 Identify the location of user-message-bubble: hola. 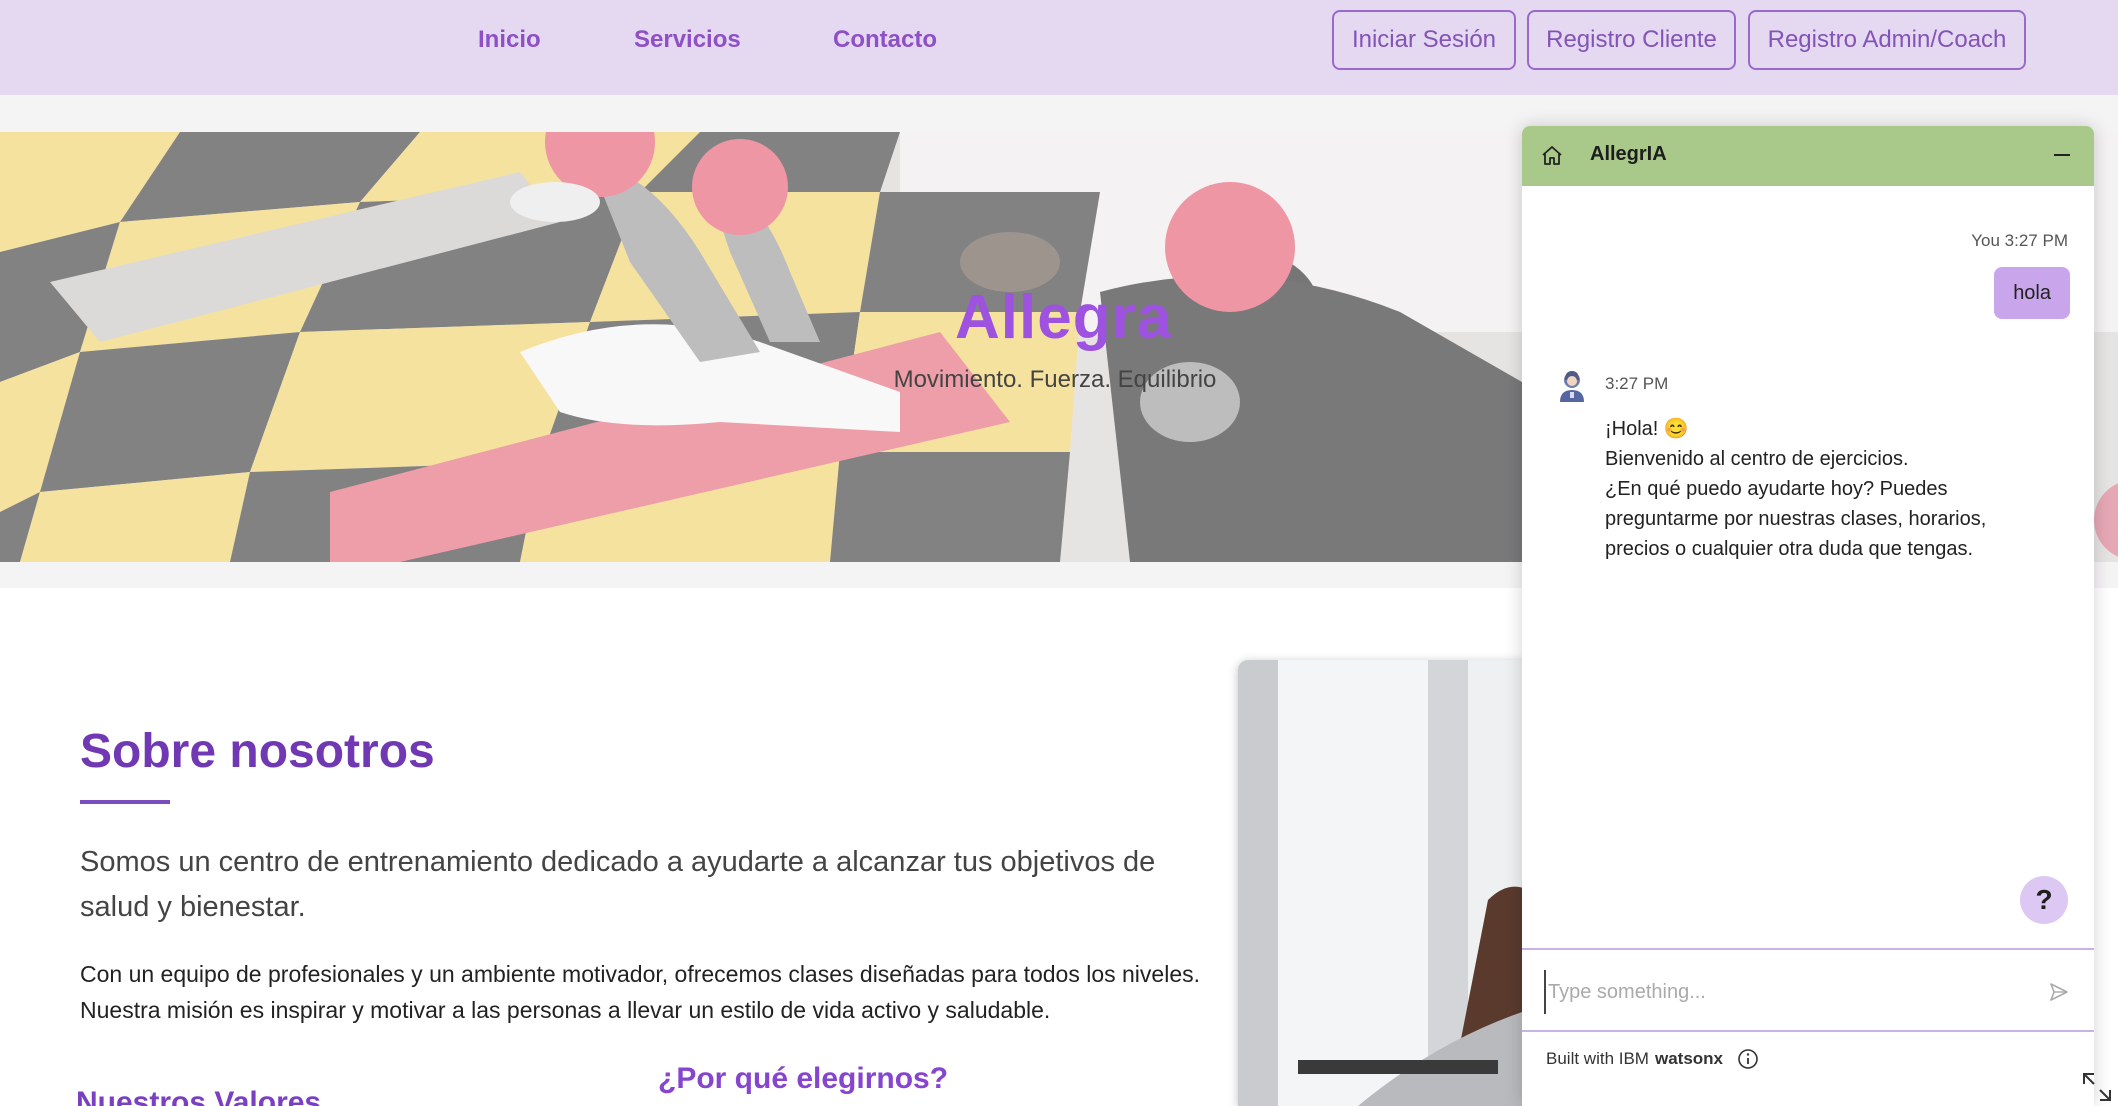
(2032, 293).